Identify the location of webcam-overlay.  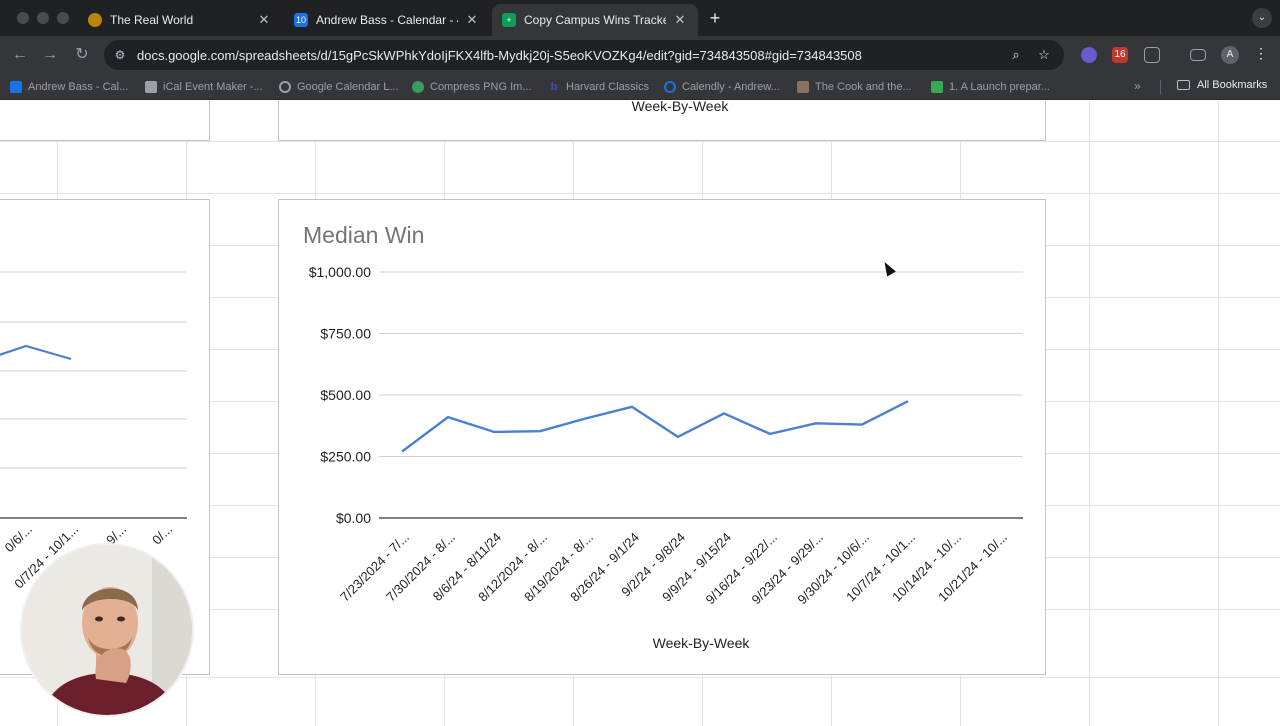
(107, 630).